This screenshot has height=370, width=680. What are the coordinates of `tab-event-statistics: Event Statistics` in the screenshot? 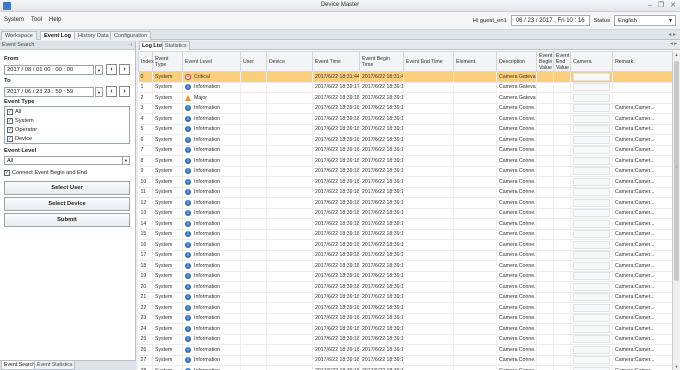 It's located at (55, 365).